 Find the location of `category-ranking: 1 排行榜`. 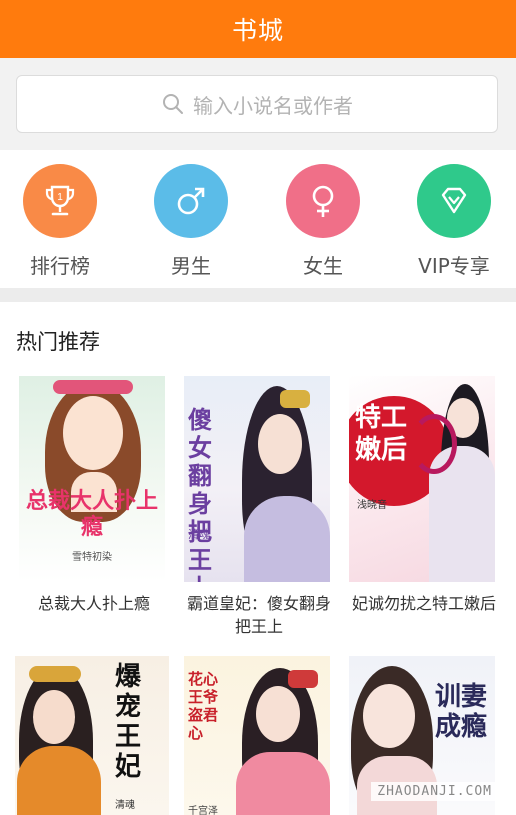

category-ranking: 1 排行榜 is located at coordinates (60, 221).